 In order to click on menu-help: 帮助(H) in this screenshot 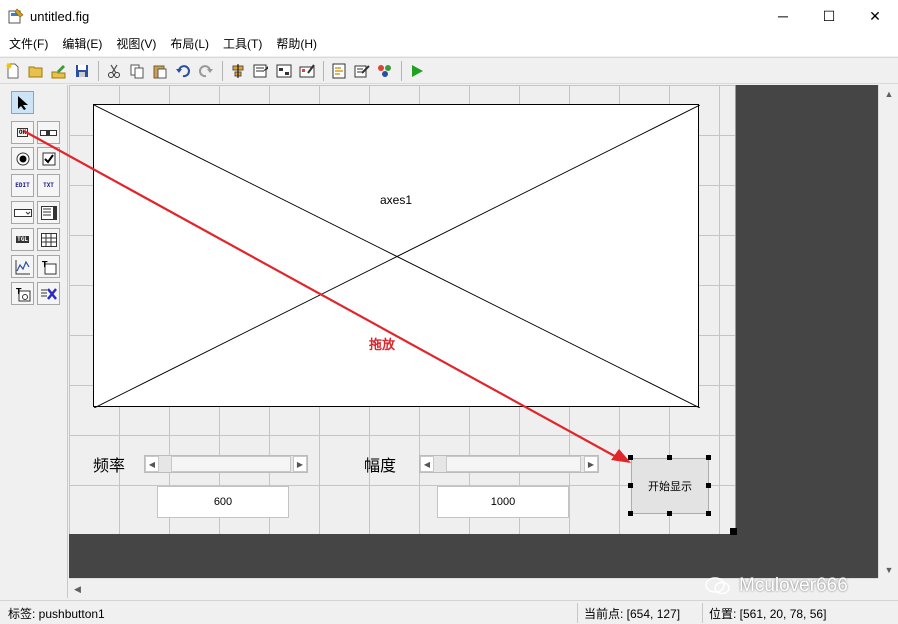, I will do `click(296, 44)`.